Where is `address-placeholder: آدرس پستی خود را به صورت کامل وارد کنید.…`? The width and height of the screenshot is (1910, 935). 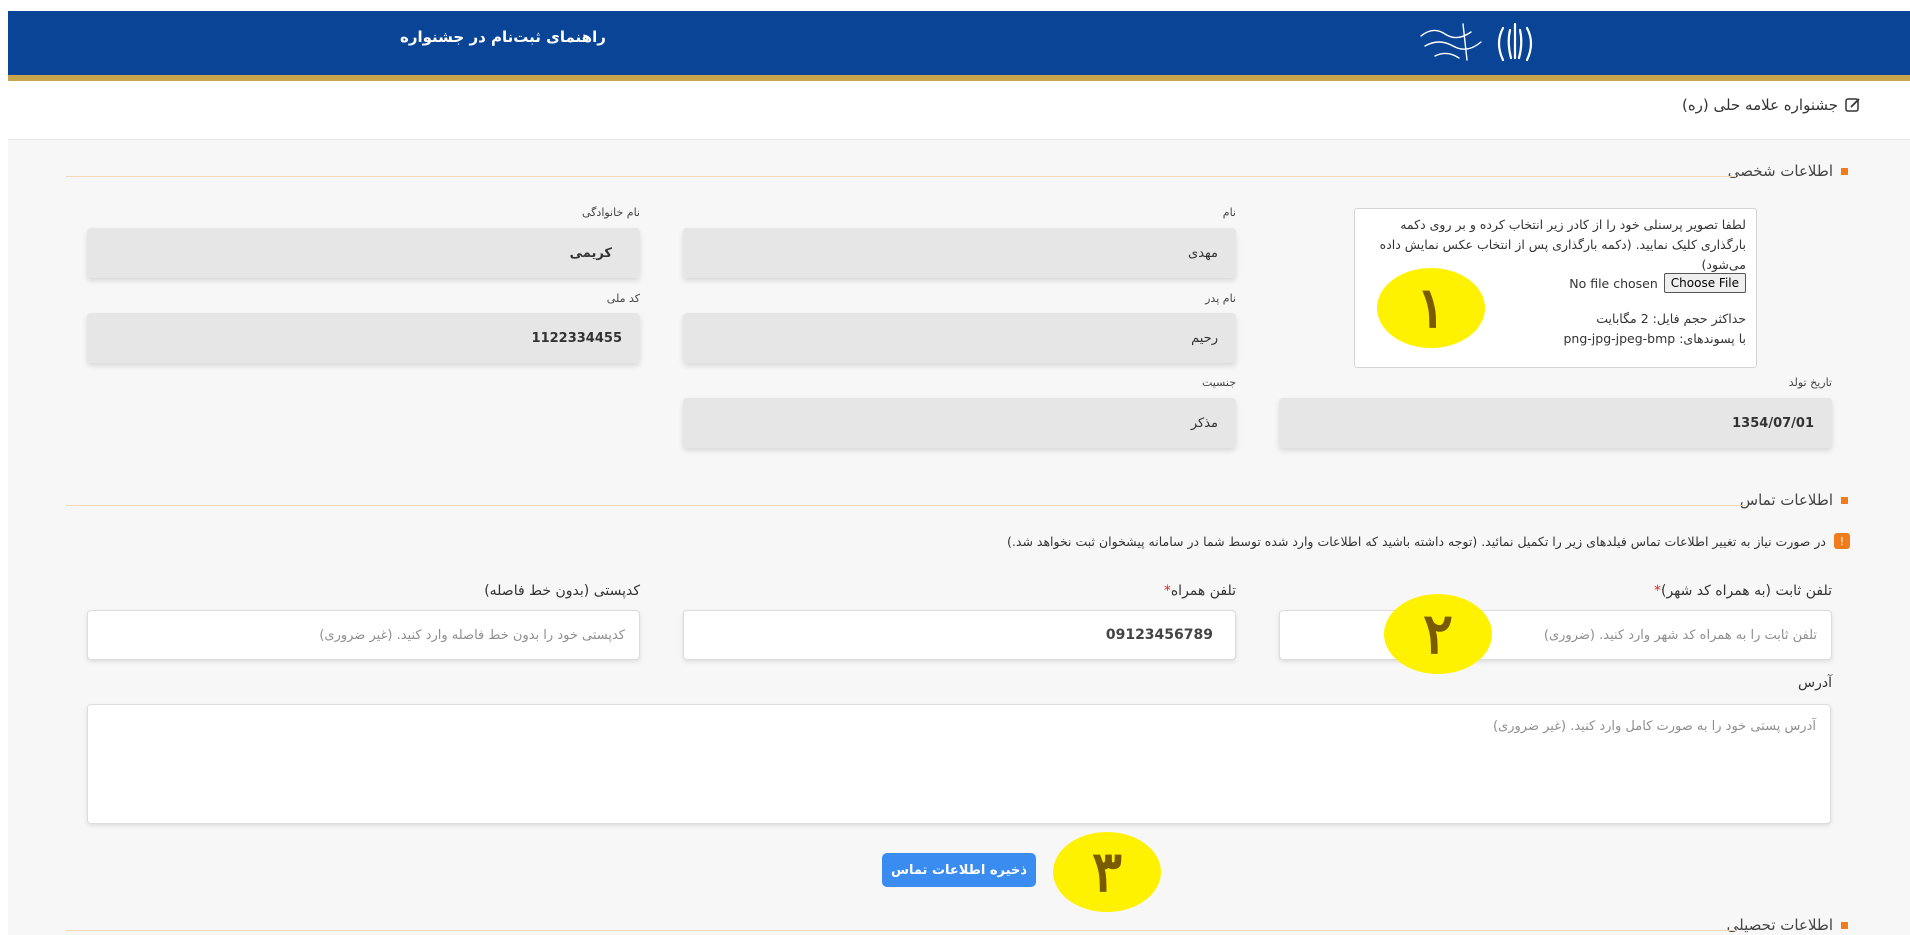 address-placeholder: آدرس پستی خود را به صورت کامل وارد کنید.… is located at coordinates (1654, 726).